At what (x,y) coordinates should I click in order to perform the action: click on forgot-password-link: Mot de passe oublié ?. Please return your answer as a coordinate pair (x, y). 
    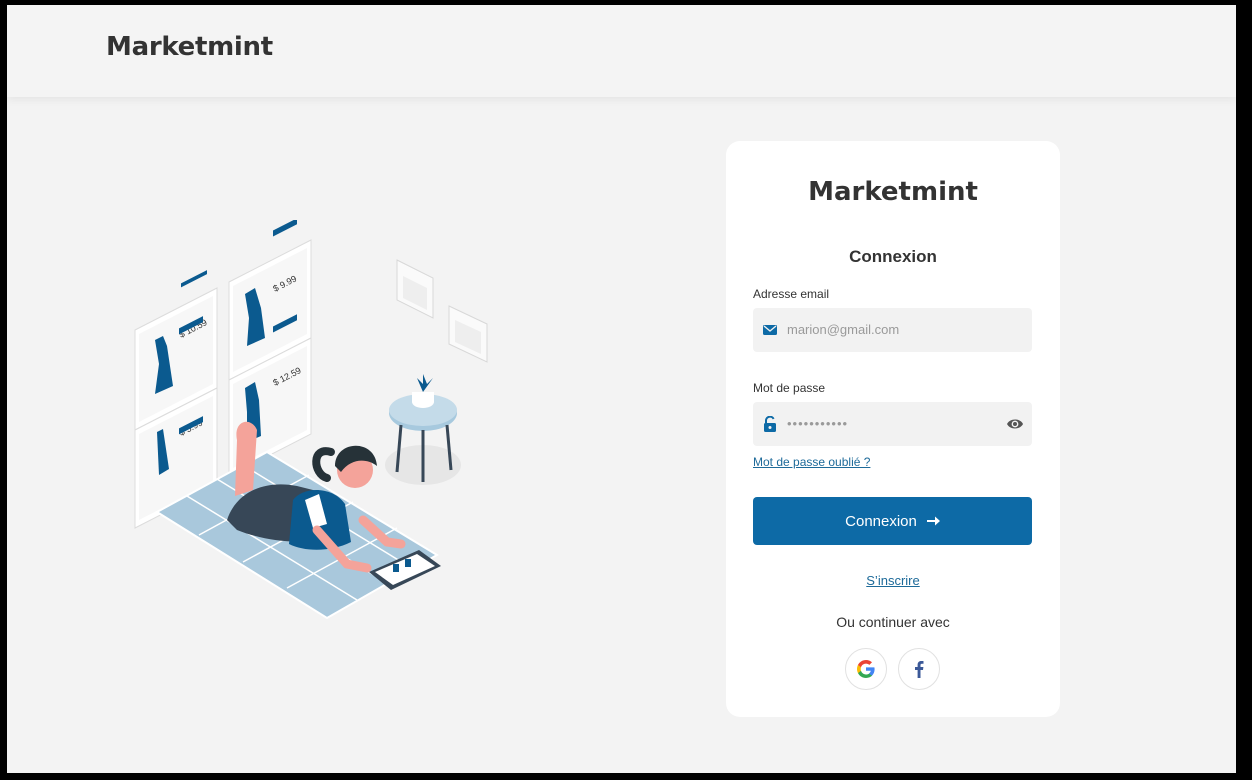
    Looking at the image, I should click on (811, 462).